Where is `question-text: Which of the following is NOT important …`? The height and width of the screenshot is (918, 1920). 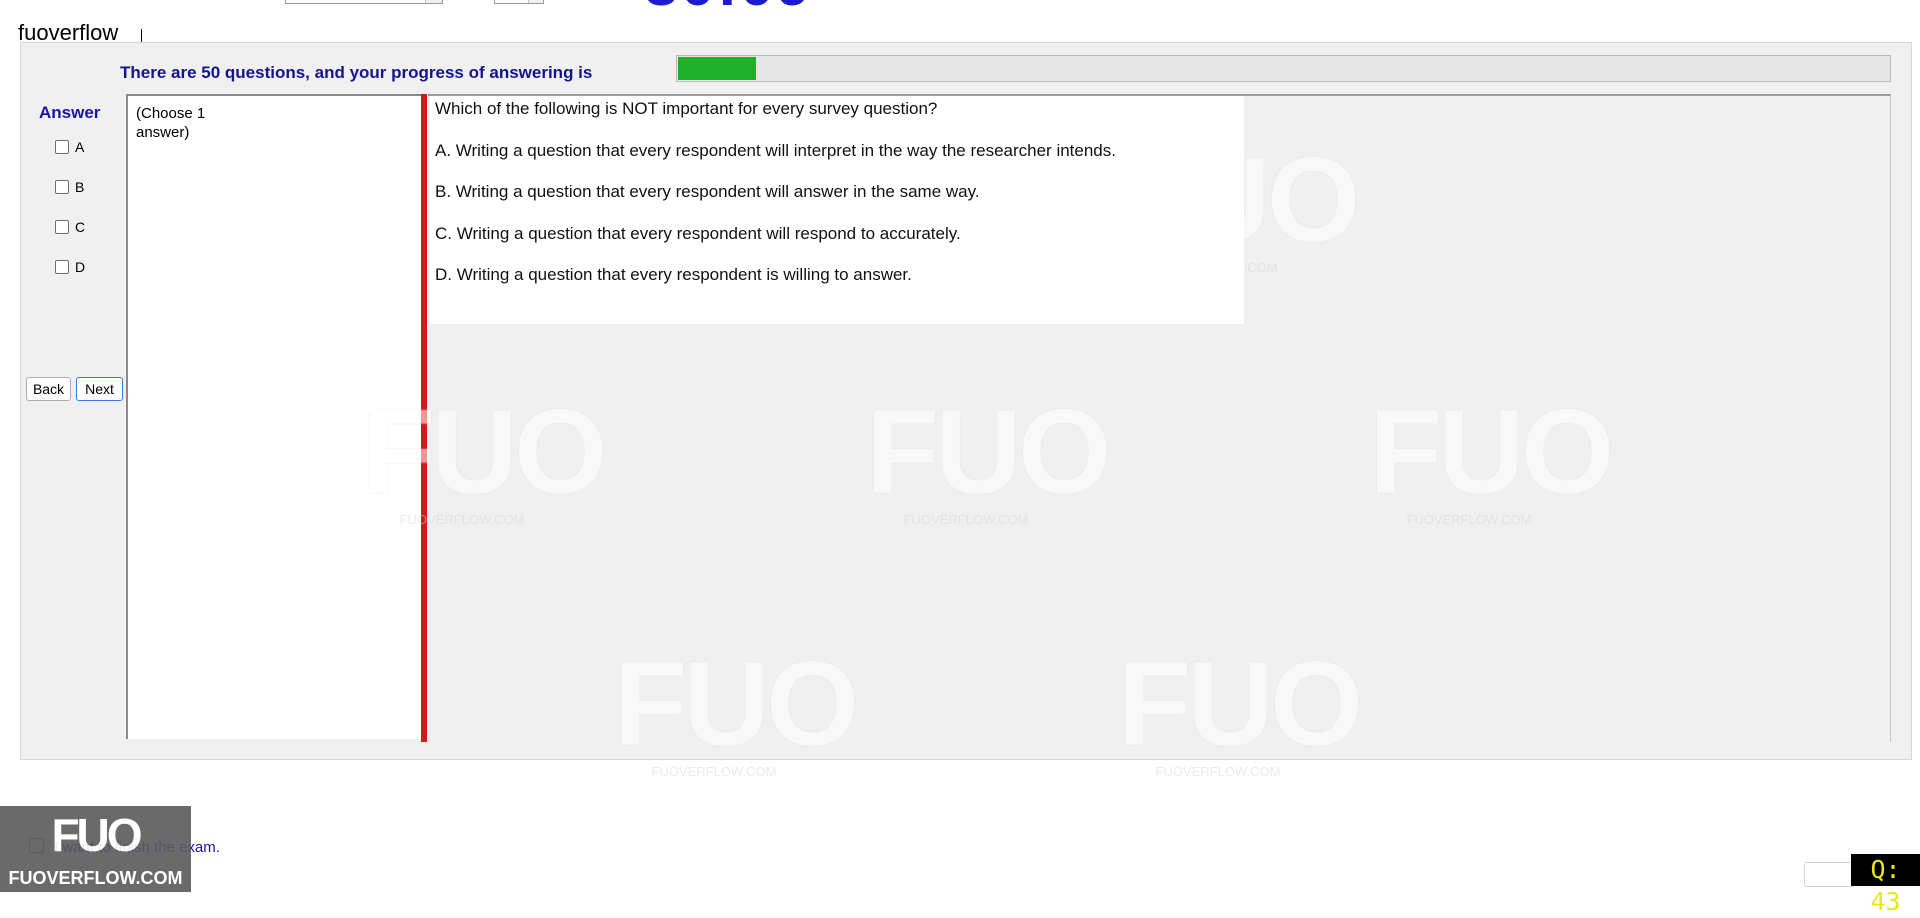 question-text: Which of the following is NOT important … is located at coordinates (686, 108).